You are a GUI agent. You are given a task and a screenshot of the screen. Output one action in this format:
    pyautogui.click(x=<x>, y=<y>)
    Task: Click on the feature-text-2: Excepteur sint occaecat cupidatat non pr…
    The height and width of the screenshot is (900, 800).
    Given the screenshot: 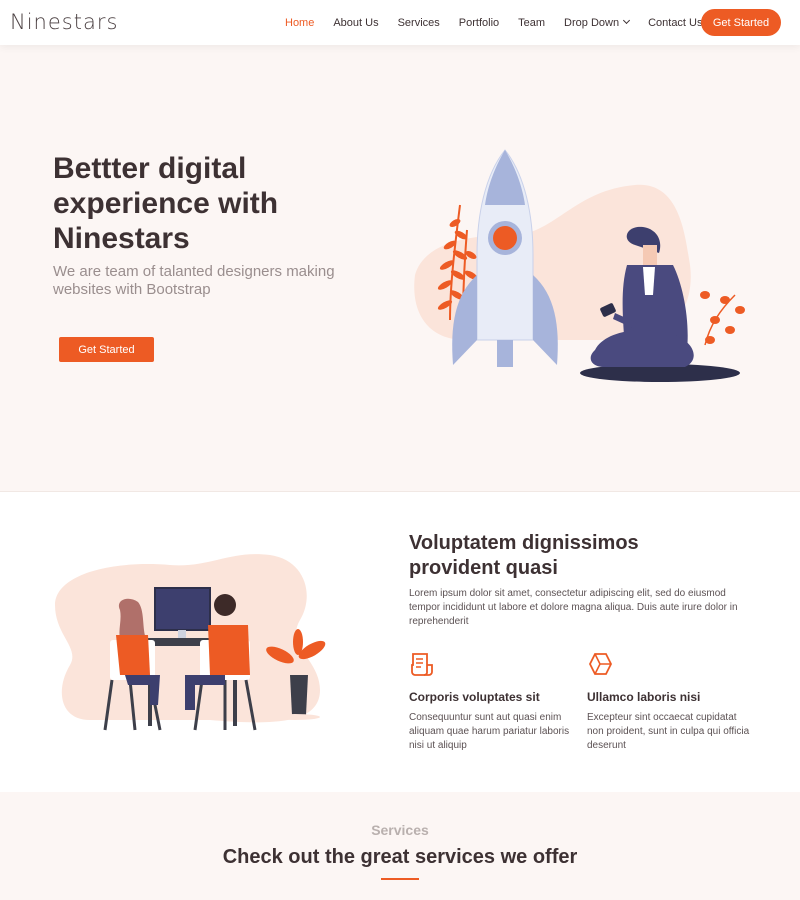 What is the action you would take?
    pyautogui.click(x=668, y=731)
    